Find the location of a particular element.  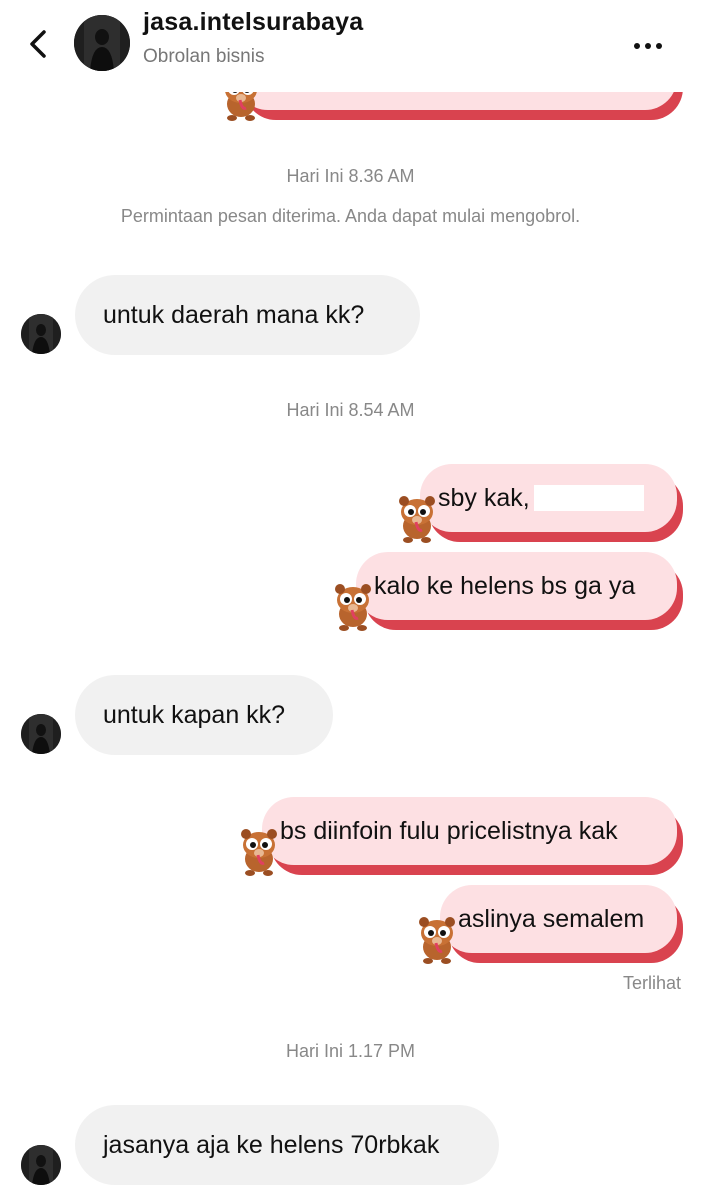

seen-status: Terlihat is located at coordinates (651, 983).